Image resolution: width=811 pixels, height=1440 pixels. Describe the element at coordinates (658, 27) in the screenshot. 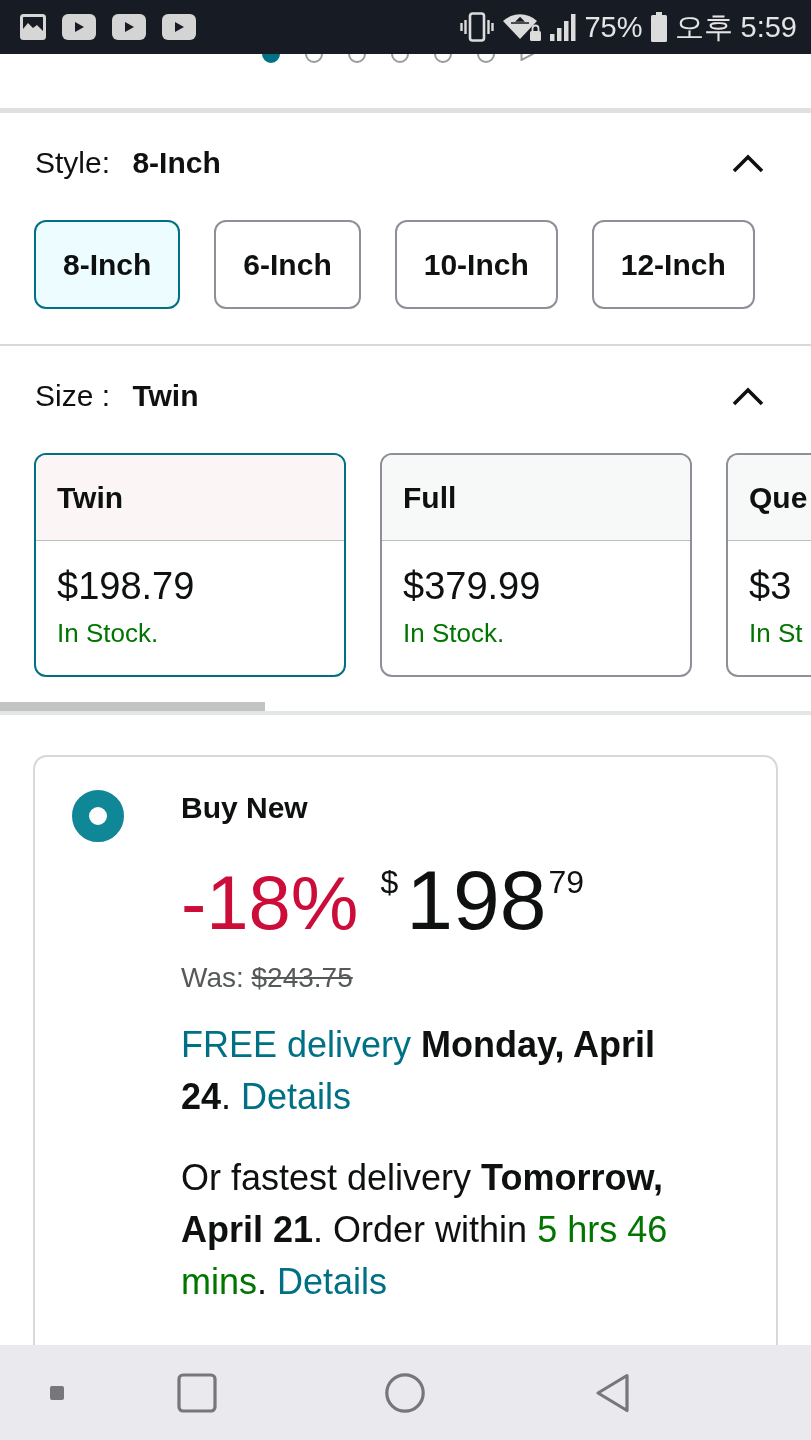

I see `battery-icon` at that location.